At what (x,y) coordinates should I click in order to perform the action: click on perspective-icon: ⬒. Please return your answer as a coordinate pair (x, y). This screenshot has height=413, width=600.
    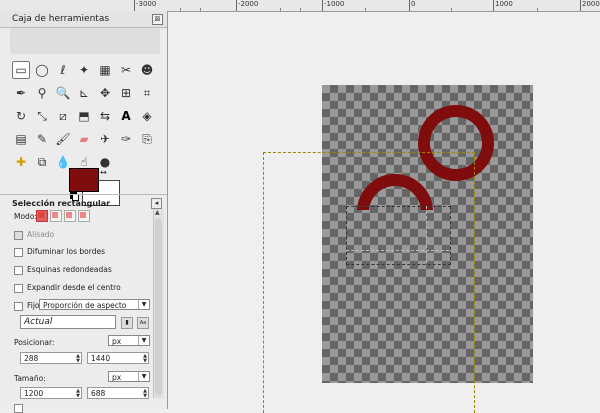
    Looking at the image, I should click on (84, 116).